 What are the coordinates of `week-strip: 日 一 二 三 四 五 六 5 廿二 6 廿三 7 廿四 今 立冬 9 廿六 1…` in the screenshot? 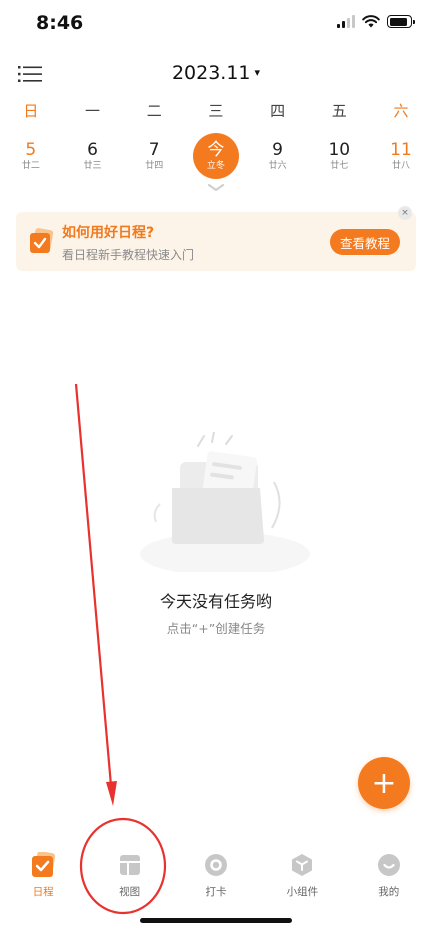 It's located at (216, 140).